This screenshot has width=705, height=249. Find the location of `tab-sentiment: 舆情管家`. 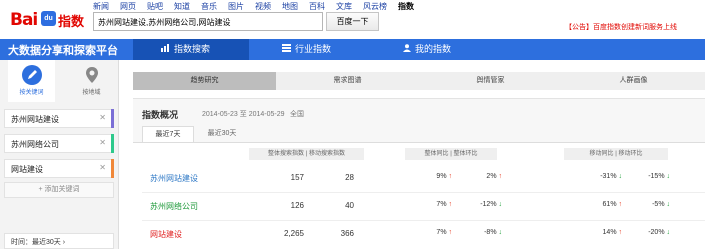

tab-sentiment: 舆情管家 is located at coordinates (490, 81).